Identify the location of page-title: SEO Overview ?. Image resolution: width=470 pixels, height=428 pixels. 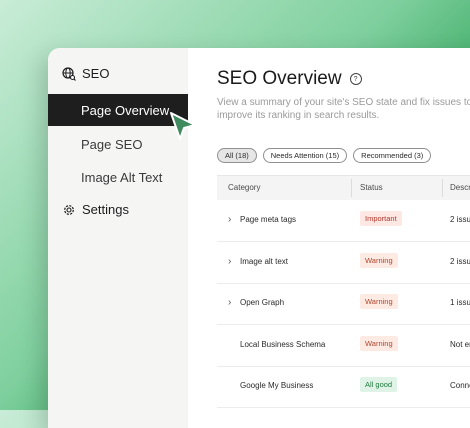
(289, 79).